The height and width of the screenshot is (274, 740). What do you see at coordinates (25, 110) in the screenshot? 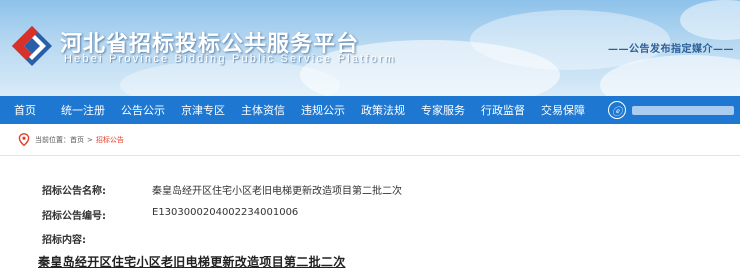
I see `nav-item-home: 首页` at bounding box center [25, 110].